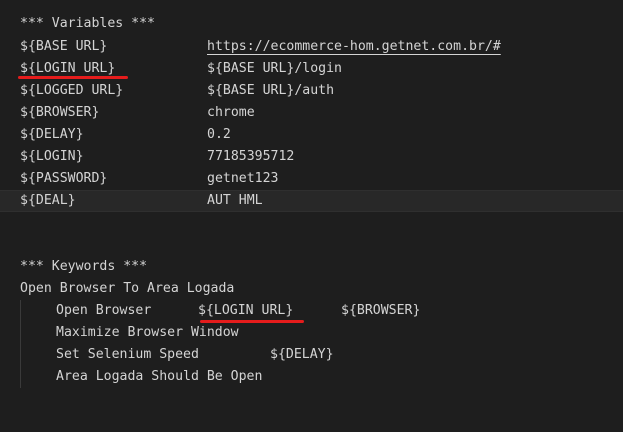 Image resolution: width=623 pixels, height=432 pixels. I want to click on variable-row: ${BROWSER} chrome, so click(311, 113).